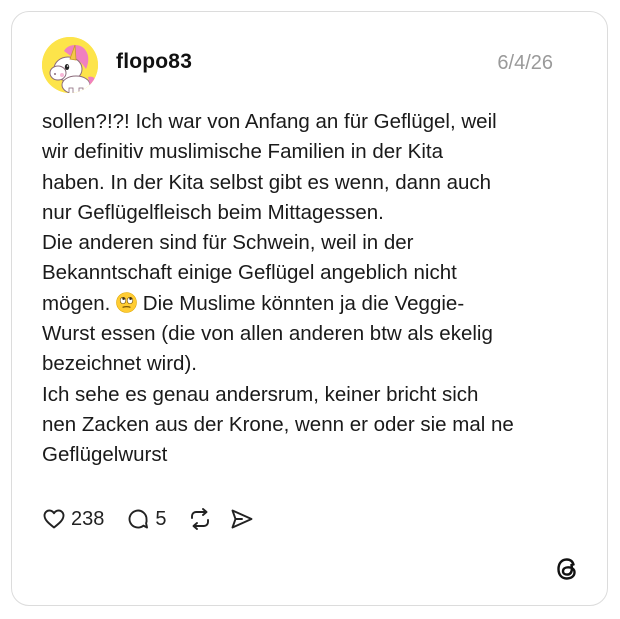 This screenshot has width=620, height=619. I want to click on post-text-segment: Die Muslime könnten ja die Veggie-, so click(303, 303).